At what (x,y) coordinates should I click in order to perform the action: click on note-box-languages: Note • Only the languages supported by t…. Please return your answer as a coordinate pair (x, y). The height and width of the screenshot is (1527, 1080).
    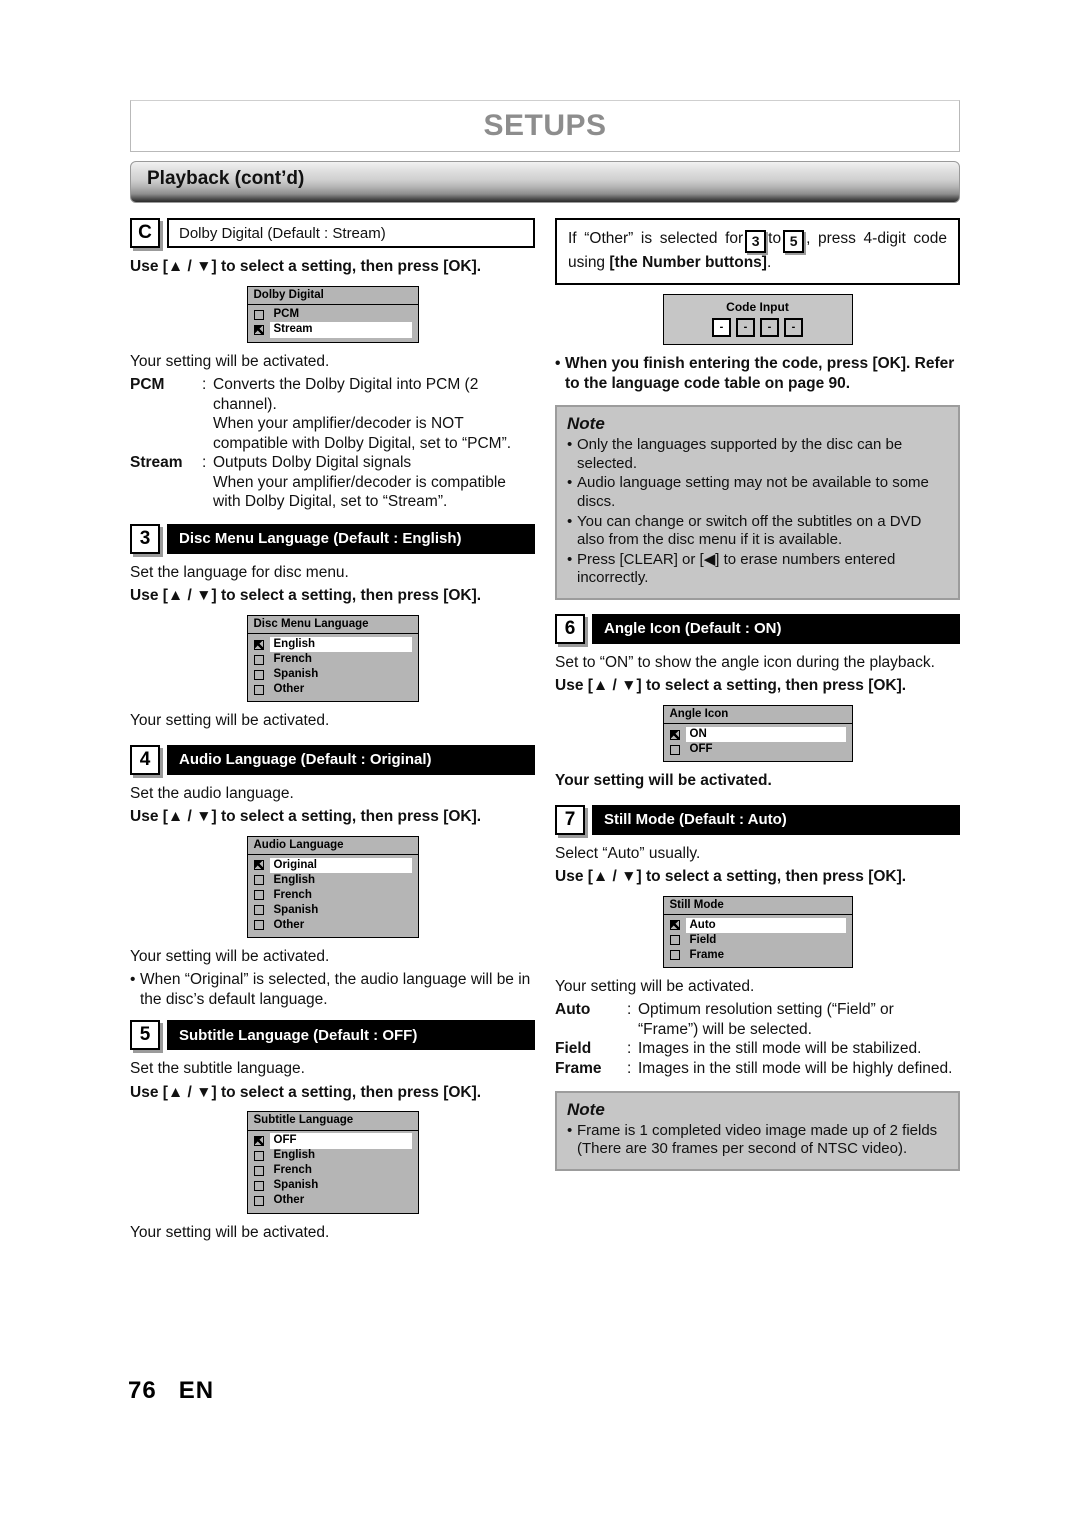
    Looking at the image, I should click on (757, 502).